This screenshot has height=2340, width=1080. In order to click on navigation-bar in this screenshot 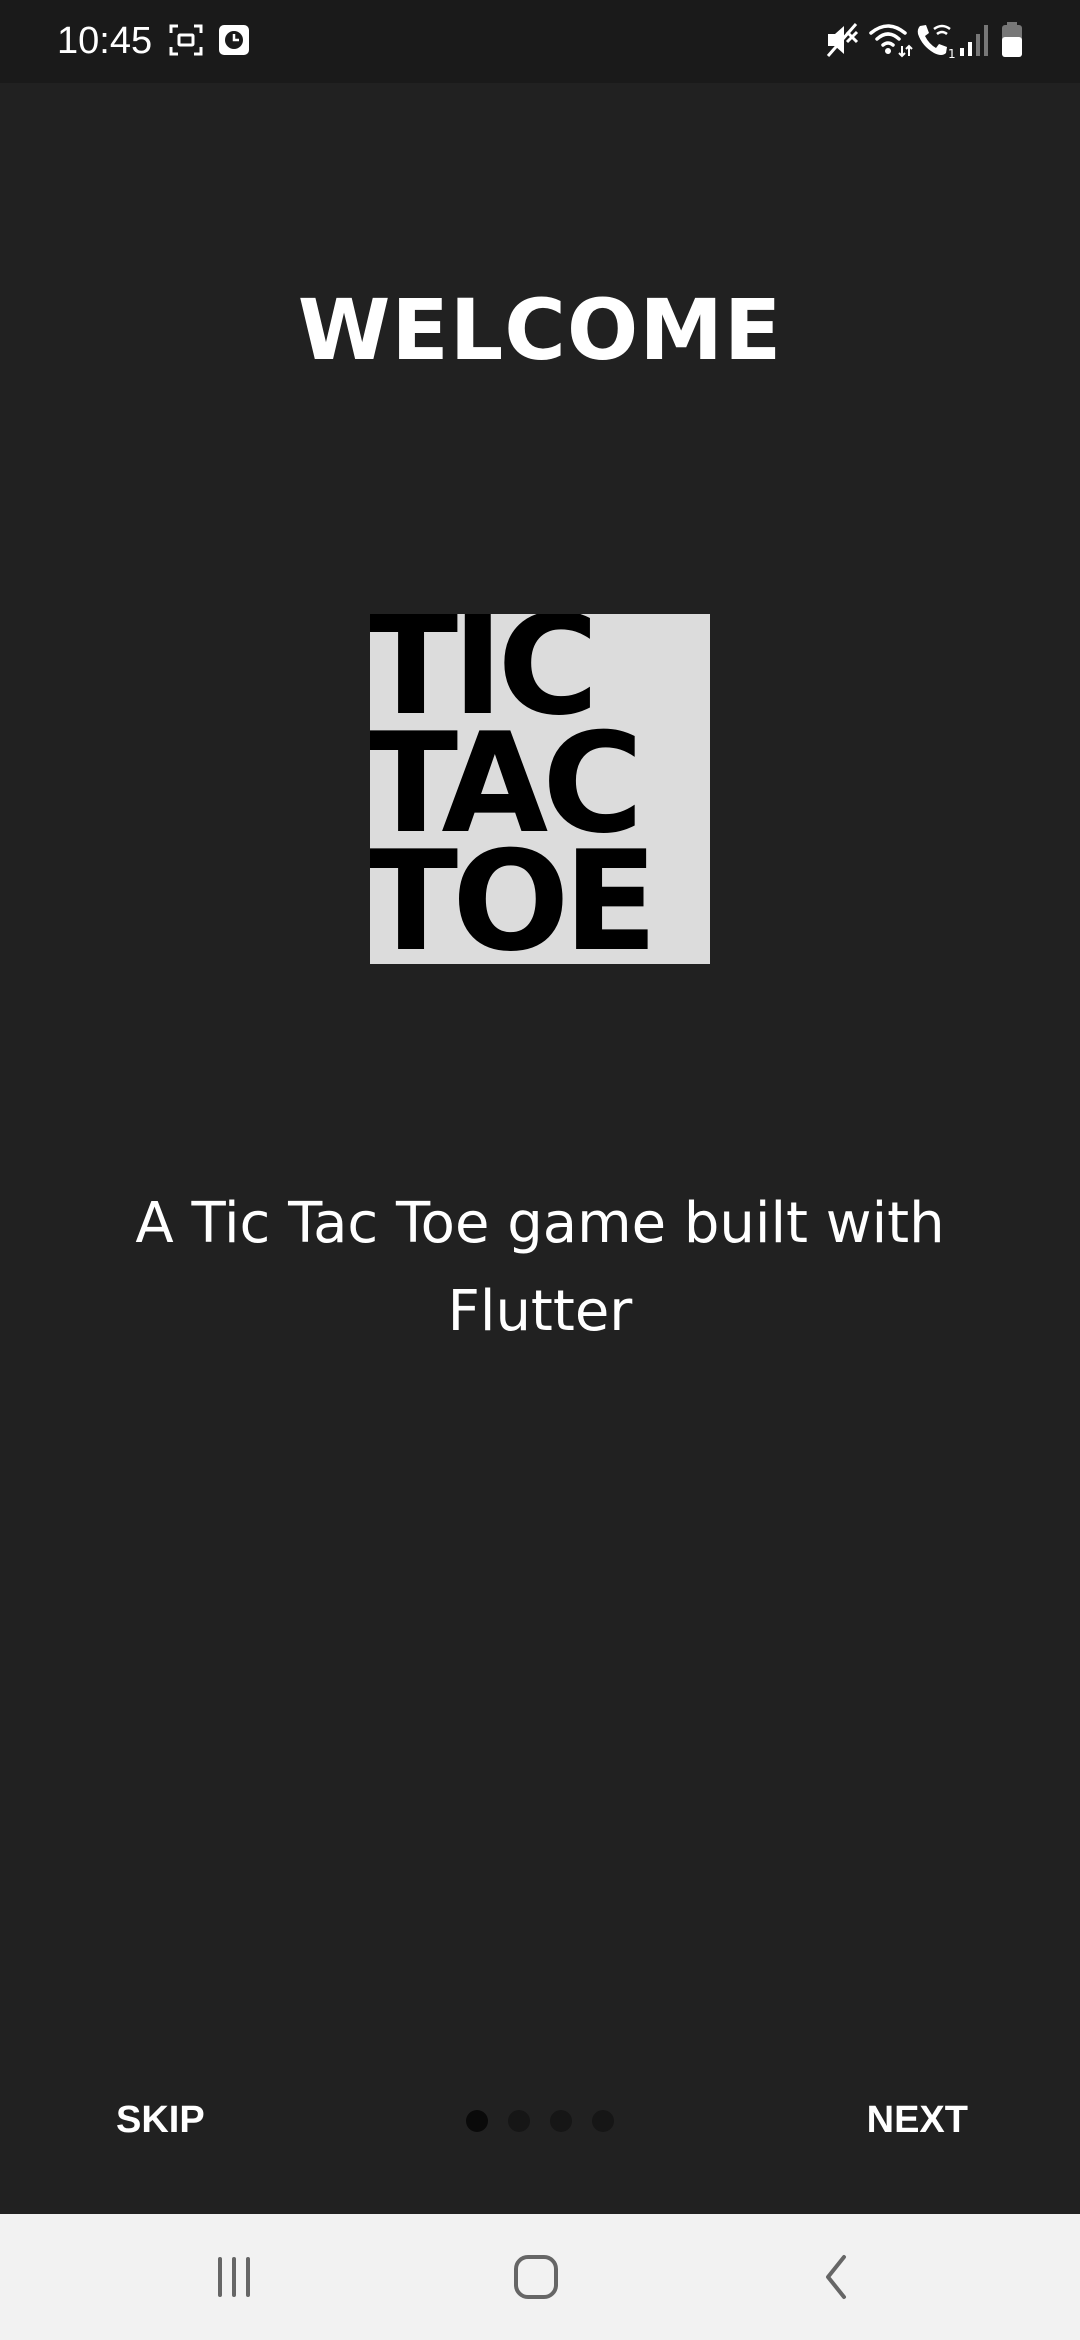, I will do `click(540, 2277)`.